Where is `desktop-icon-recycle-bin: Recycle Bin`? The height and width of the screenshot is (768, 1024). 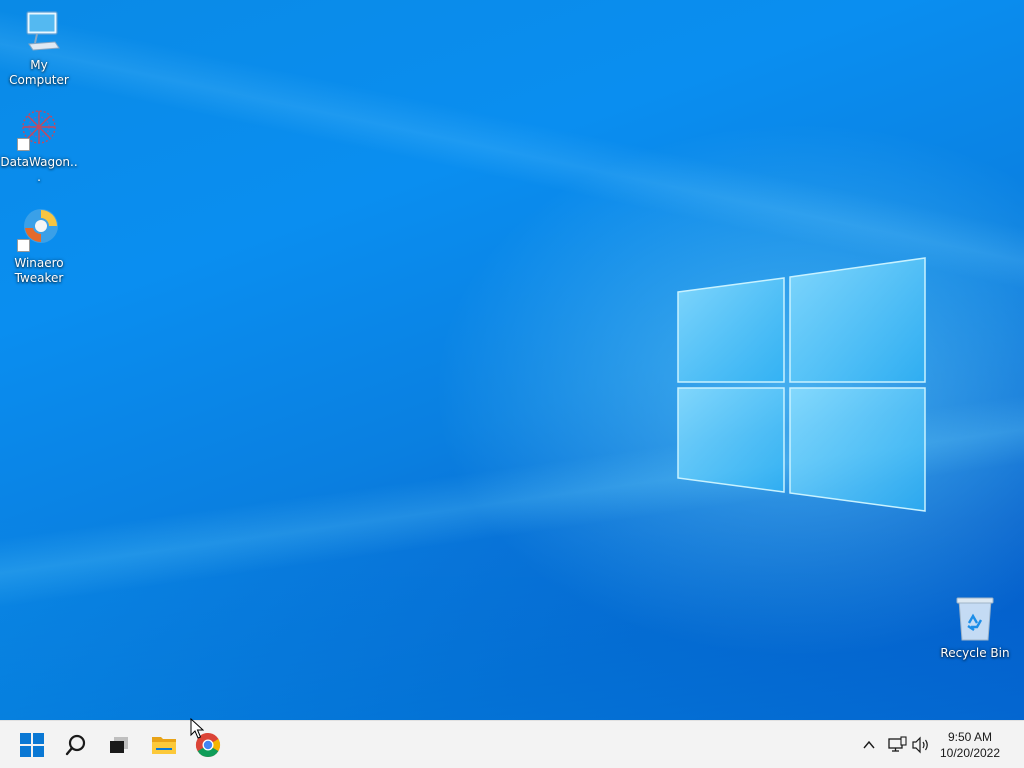
desktop-icon-recycle-bin: Recycle Bin is located at coordinates (975, 628).